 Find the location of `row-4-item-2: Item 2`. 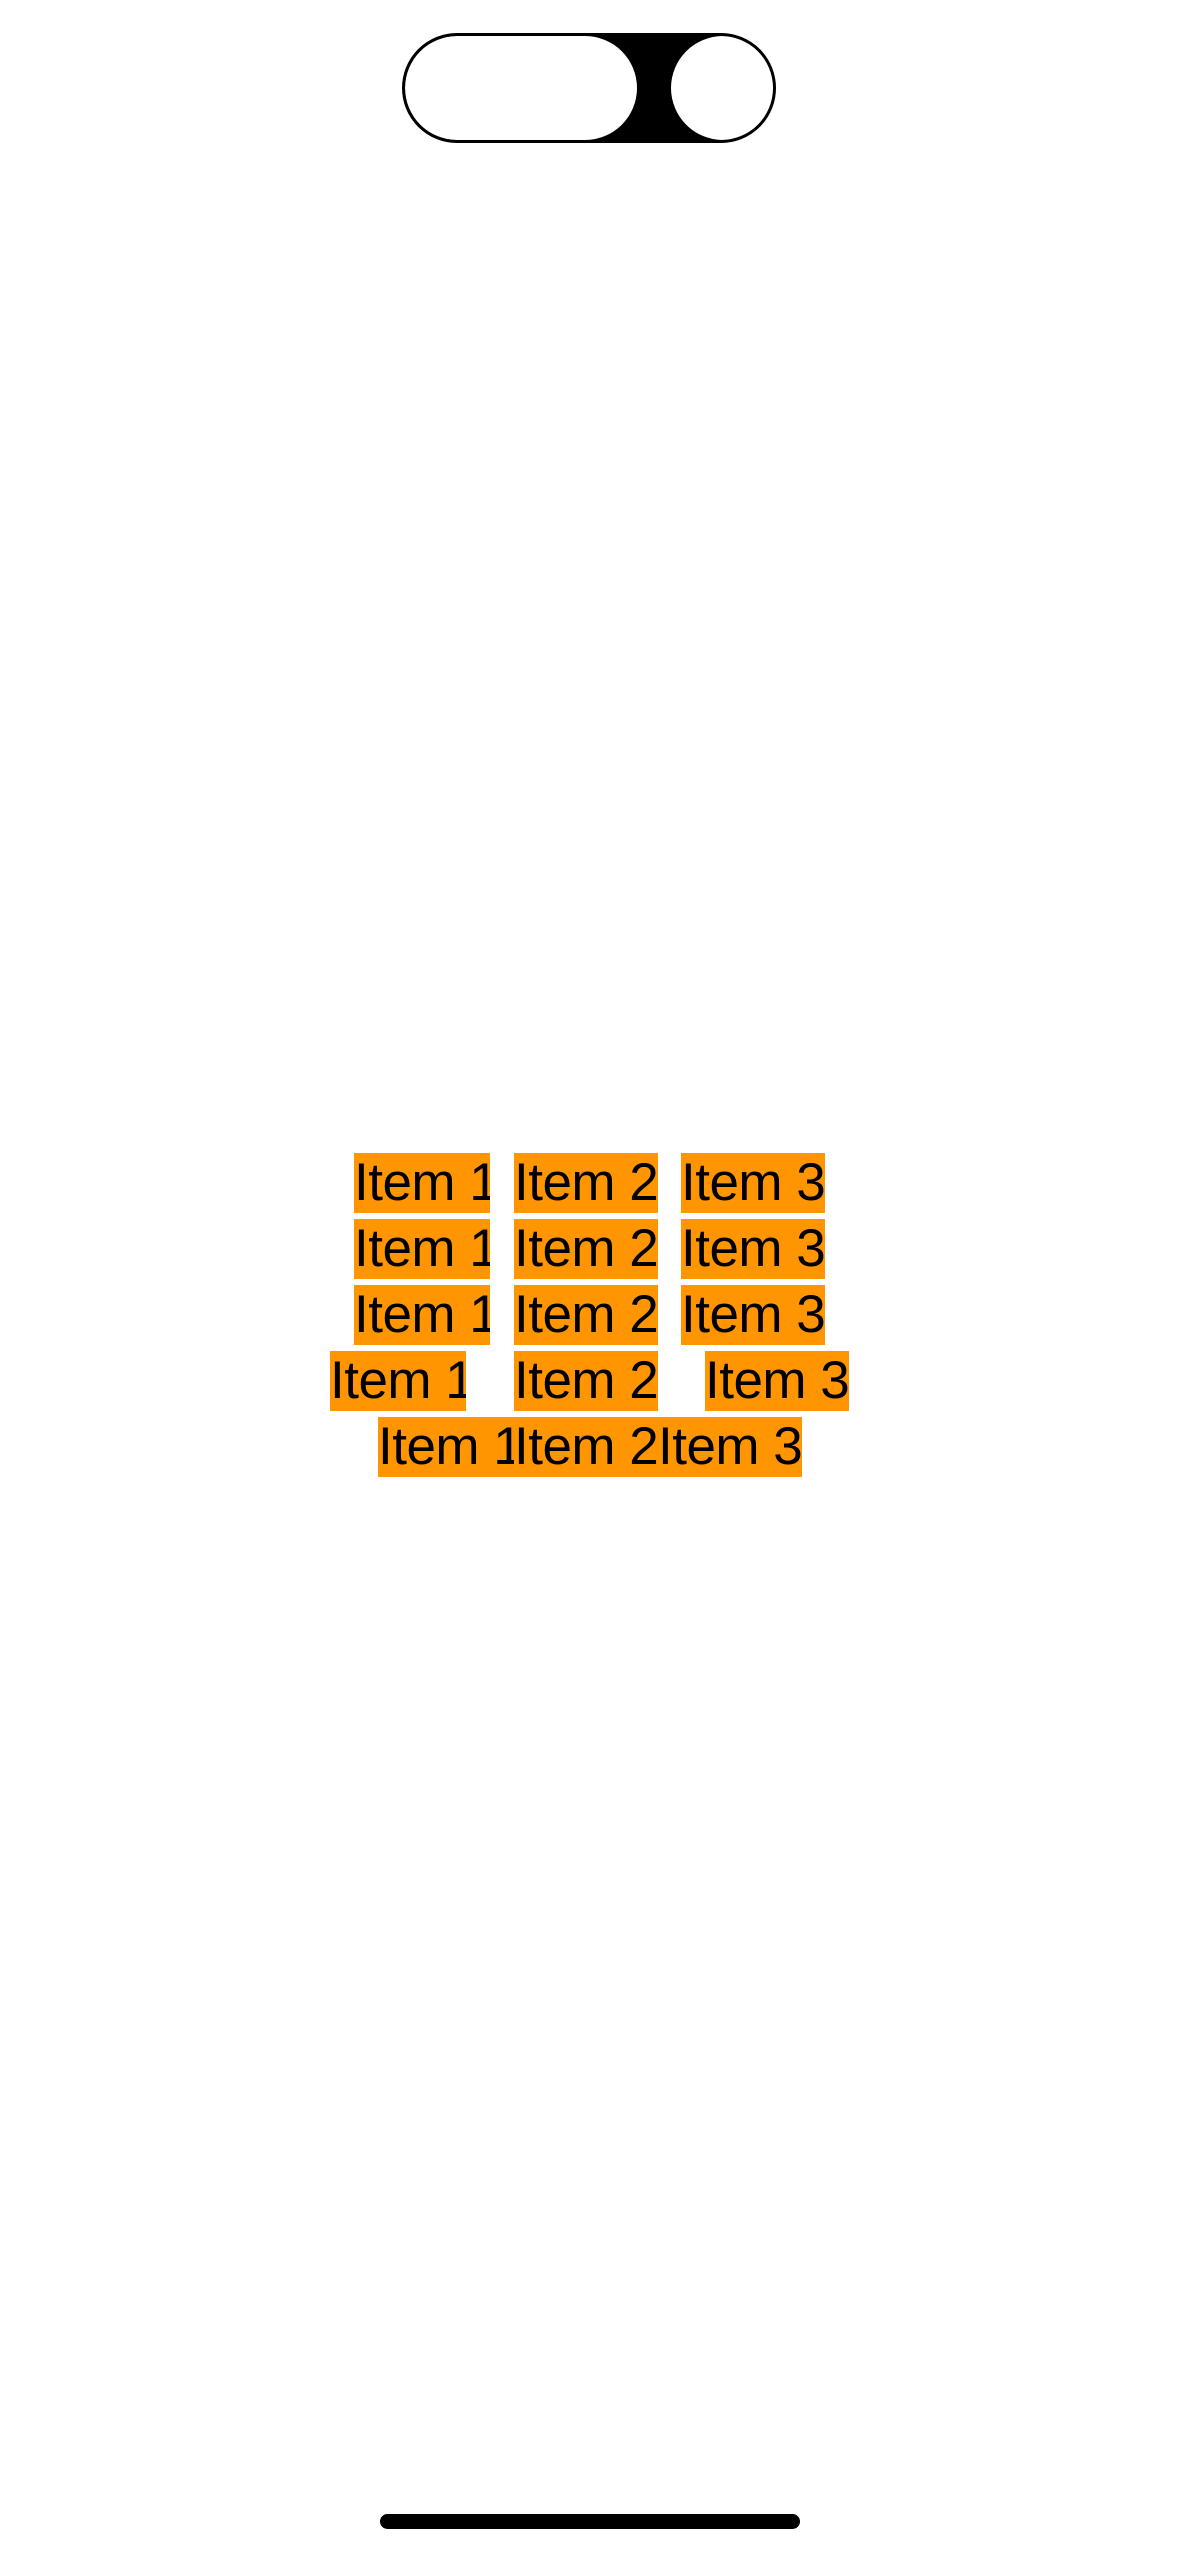

row-4-item-2: Item 2 is located at coordinates (586, 1381).